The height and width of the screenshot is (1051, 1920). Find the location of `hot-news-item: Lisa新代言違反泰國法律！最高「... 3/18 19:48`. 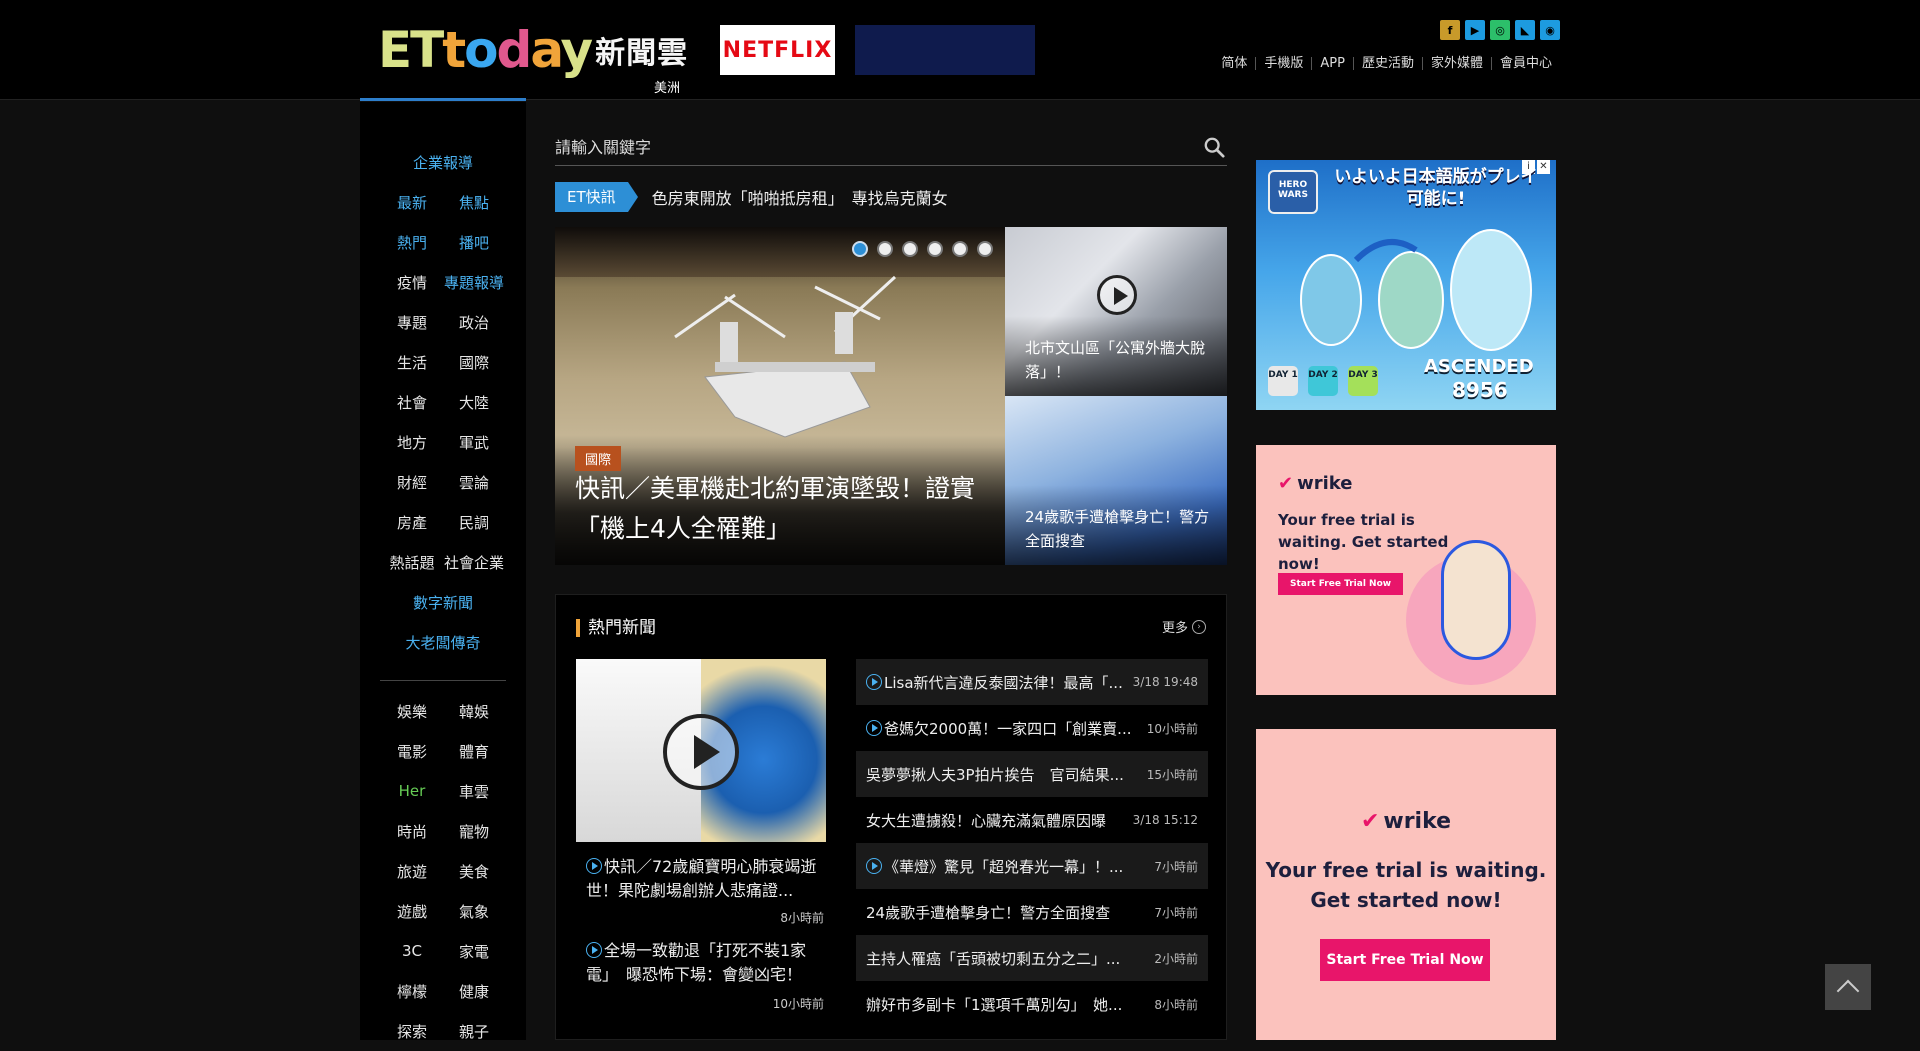

hot-news-item: Lisa新代言違反泰國法律！最高「... 3/18 19:48 is located at coordinates (1032, 682).